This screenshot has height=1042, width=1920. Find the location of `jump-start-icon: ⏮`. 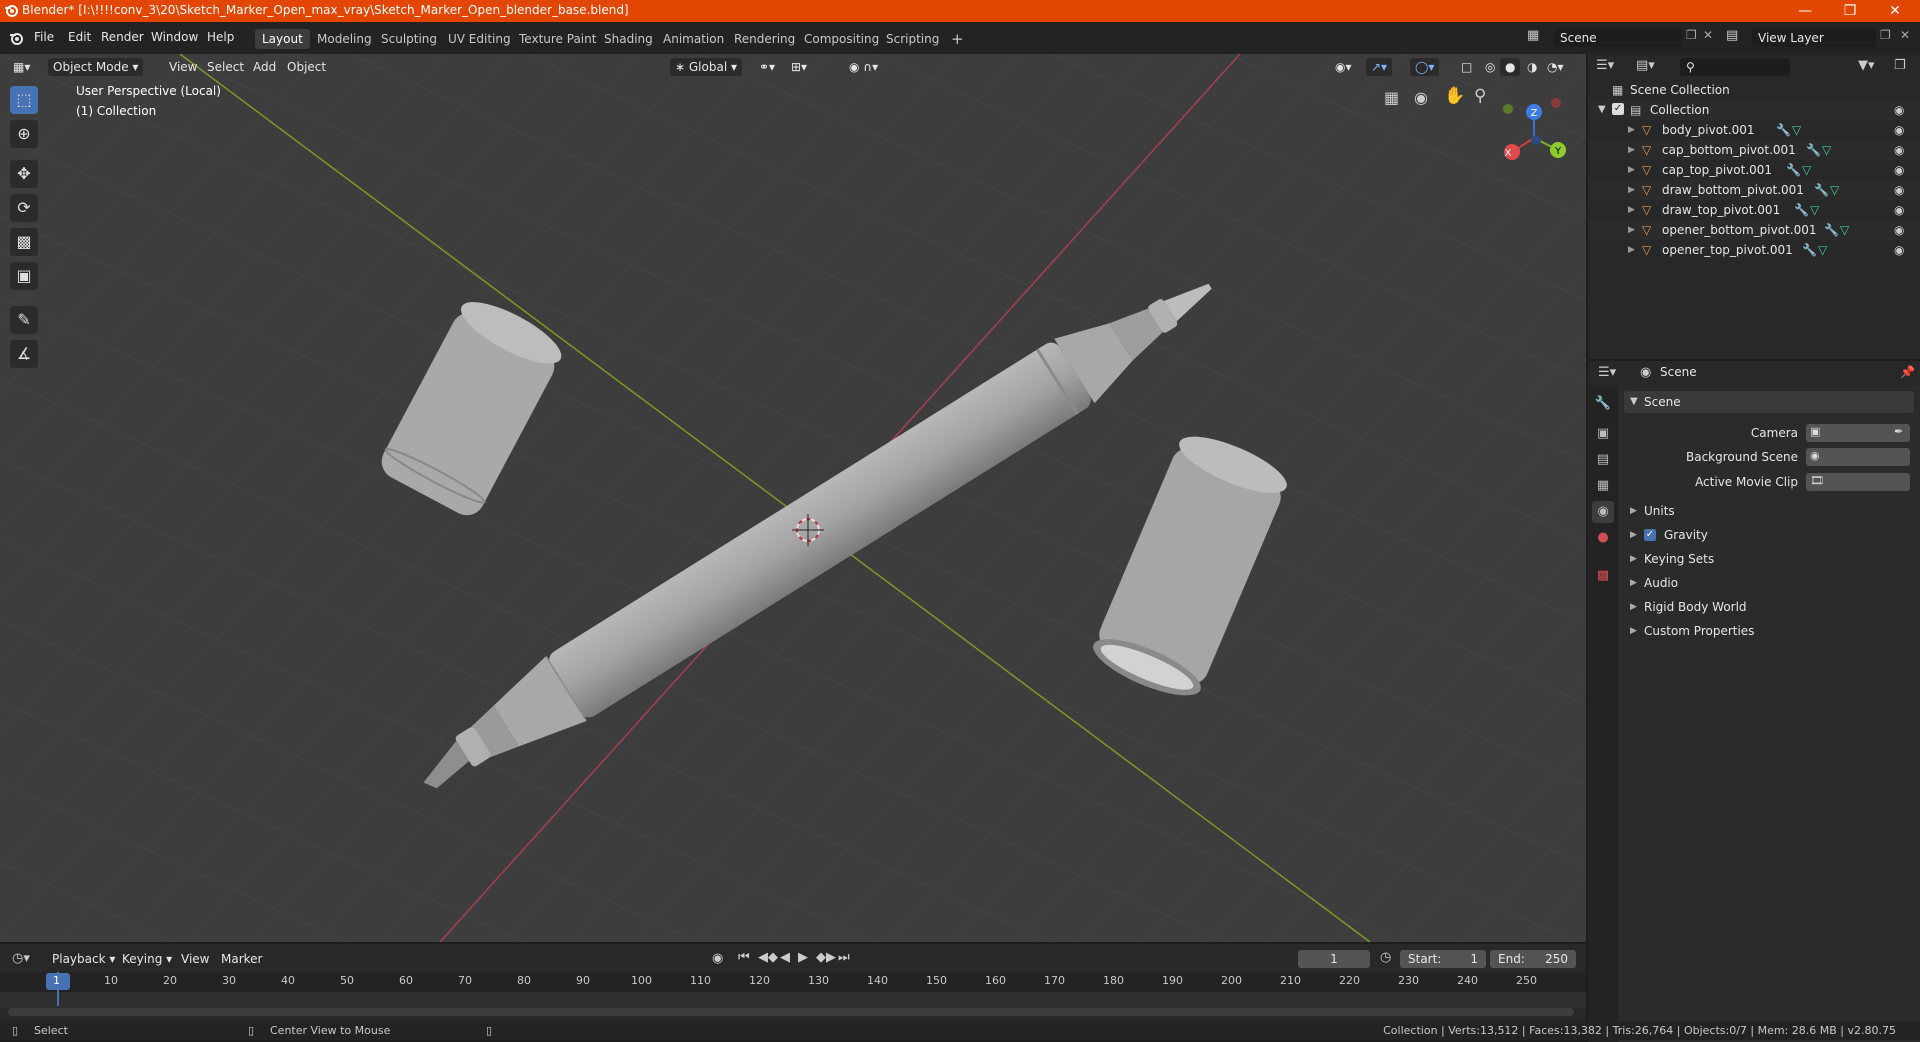

jump-start-icon: ⏮ is located at coordinates (744, 957).